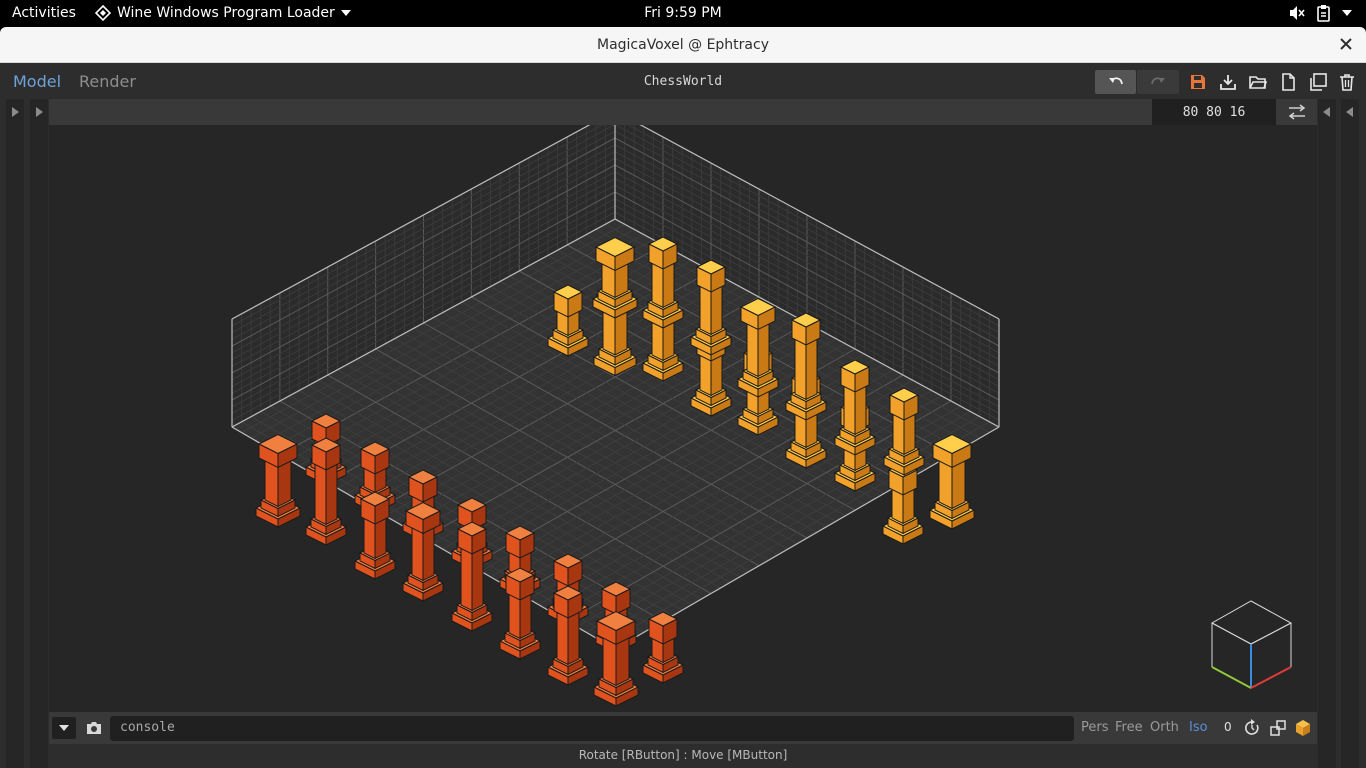 The height and width of the screenshot is (768, 1366). I want to click on undo-button, so click(1115, 82).